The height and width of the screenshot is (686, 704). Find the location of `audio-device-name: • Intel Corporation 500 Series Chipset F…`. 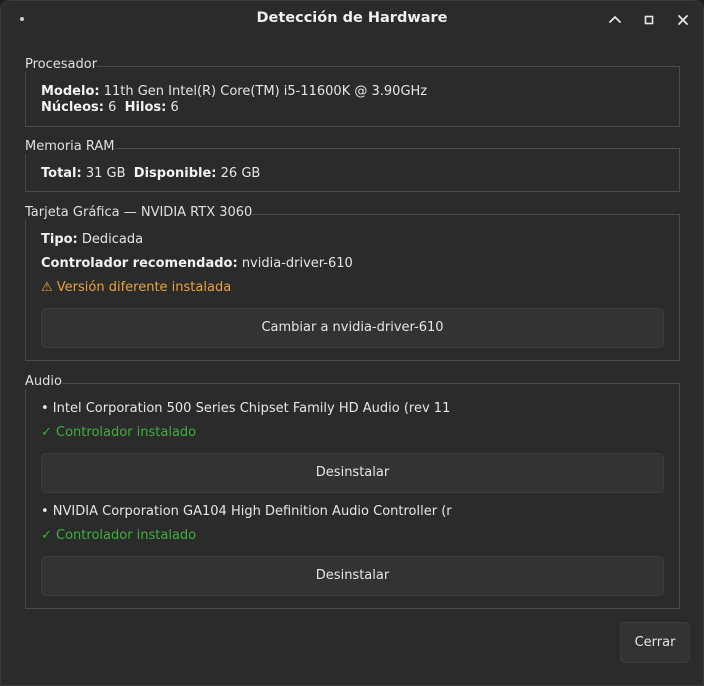

audio-device-name: • Intel Corporation 500 Series Chipset F… is located at coordinates (246, 408).